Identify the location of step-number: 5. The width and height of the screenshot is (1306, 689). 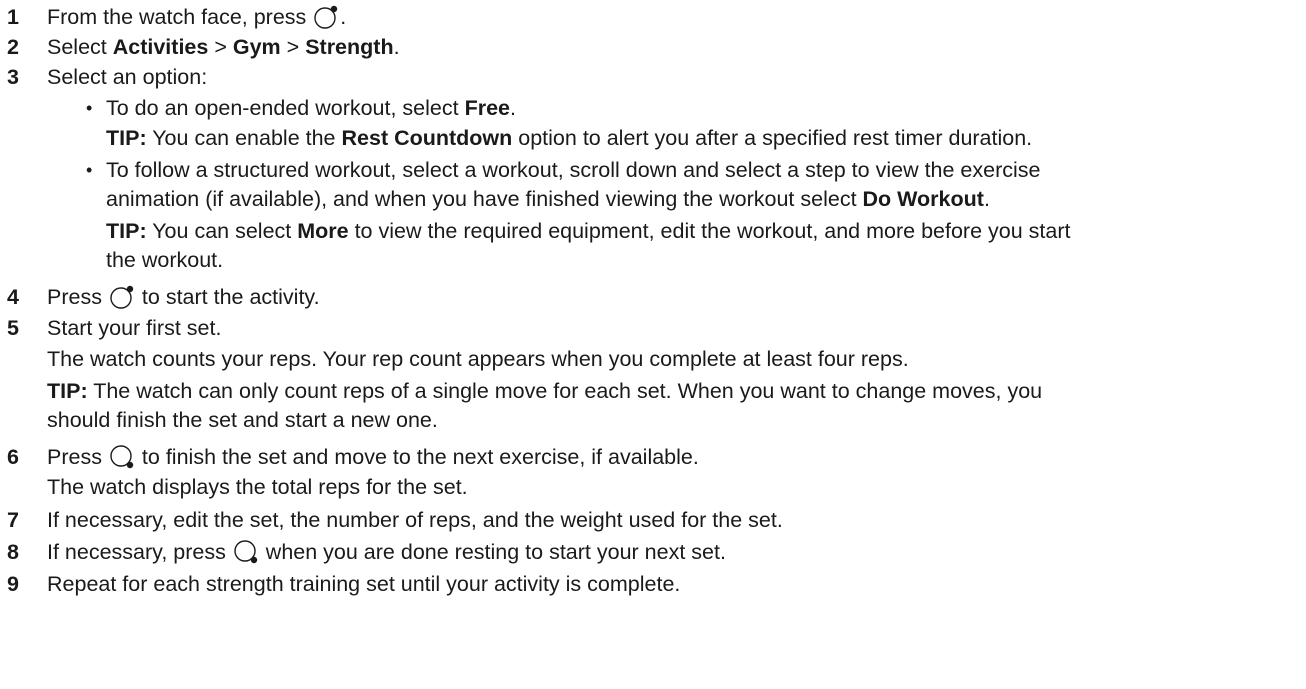
(13, 328).